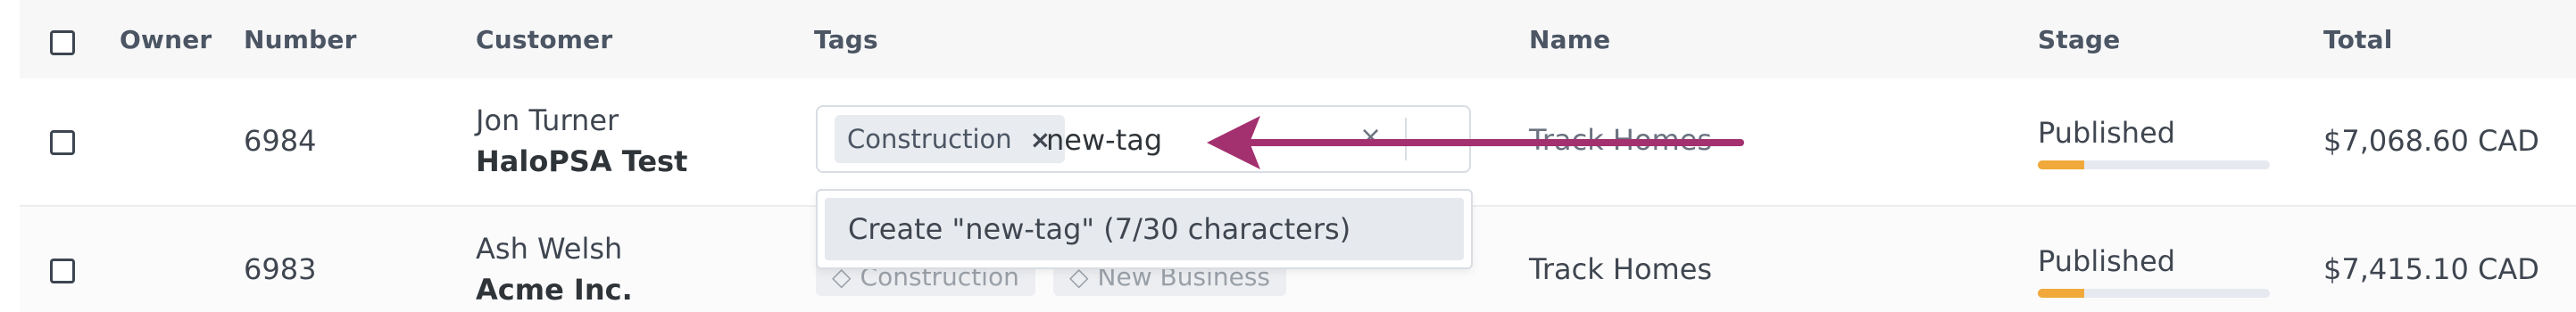  What do you see at coordinates (544, 39) in the screenshot?
I see `column-header-customer: Customer` at bounding box center [544, 39].